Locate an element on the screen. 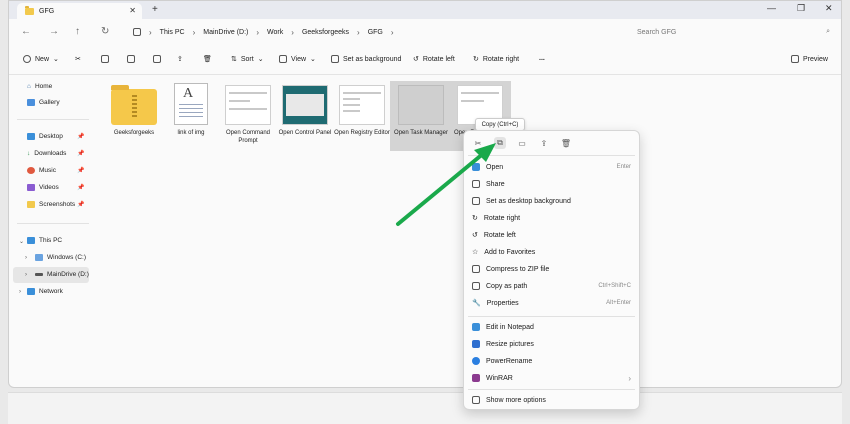 The image size is (850, 424). breadcrumb-work: Work is located at coordinates (275, 32).